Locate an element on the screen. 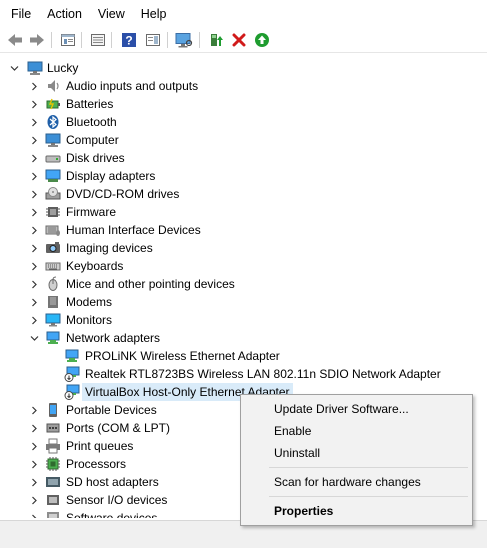 The height and width of the screenshot is (548, 487). context-menu-uninstall: Uninstall is located at coordinates (356, 453).